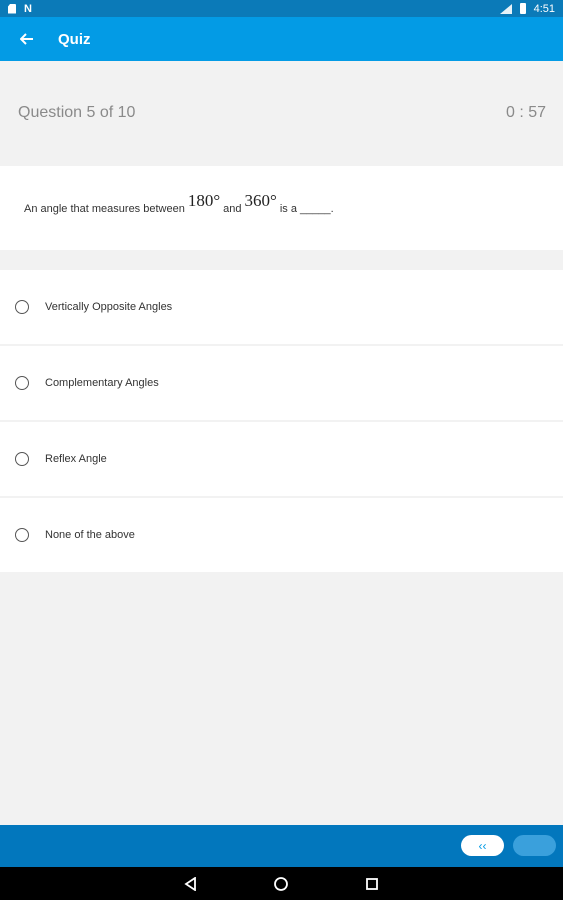 This screenshot has width=563, height=900. What do you see at coordinates (522, 8) in the screenshot?
I see `battery-icon` at bounding box center [522, 8].